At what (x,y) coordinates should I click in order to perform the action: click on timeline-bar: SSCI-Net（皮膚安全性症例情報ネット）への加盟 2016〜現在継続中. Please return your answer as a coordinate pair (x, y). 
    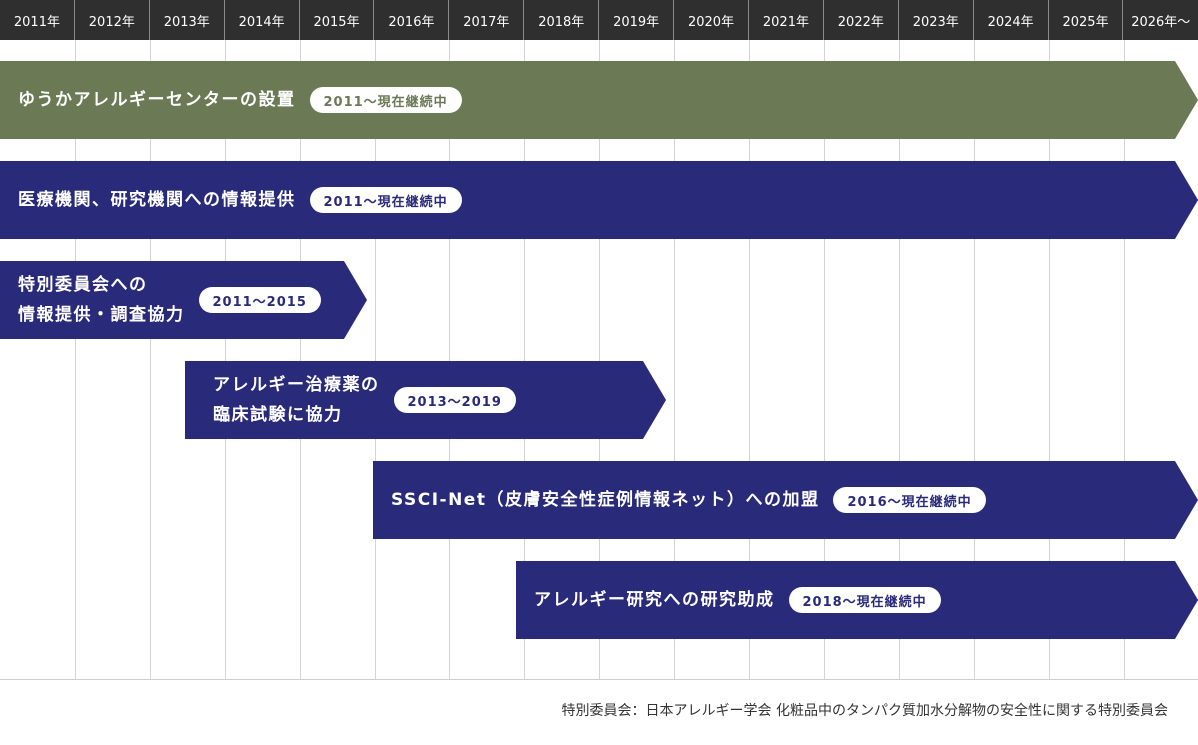
    Looking at the image, I should click on (785, 500).